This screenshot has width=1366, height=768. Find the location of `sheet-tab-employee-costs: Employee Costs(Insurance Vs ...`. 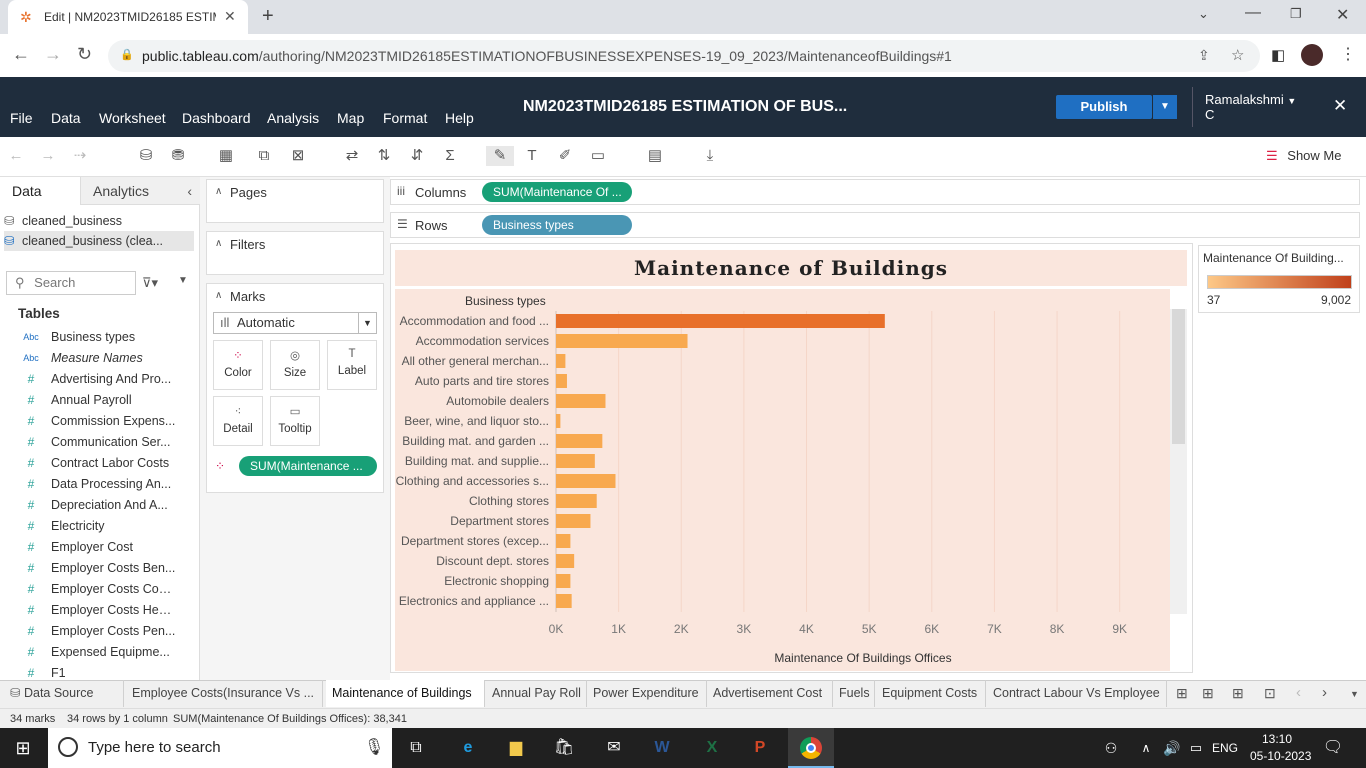

sheet-tab-employee-costs: Employee Costs(Insurance Vs ... is located at coordinates (224, 693).